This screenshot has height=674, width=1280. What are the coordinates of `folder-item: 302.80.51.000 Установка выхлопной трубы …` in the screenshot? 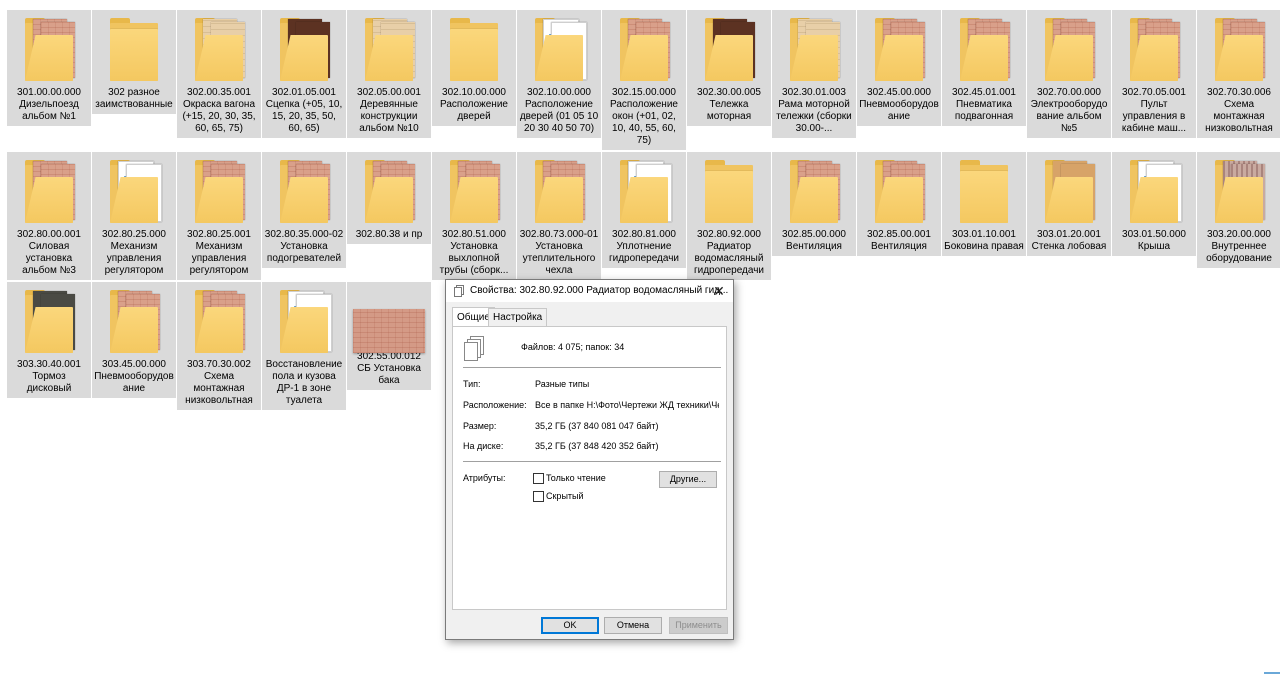 It's located at (474, 216).